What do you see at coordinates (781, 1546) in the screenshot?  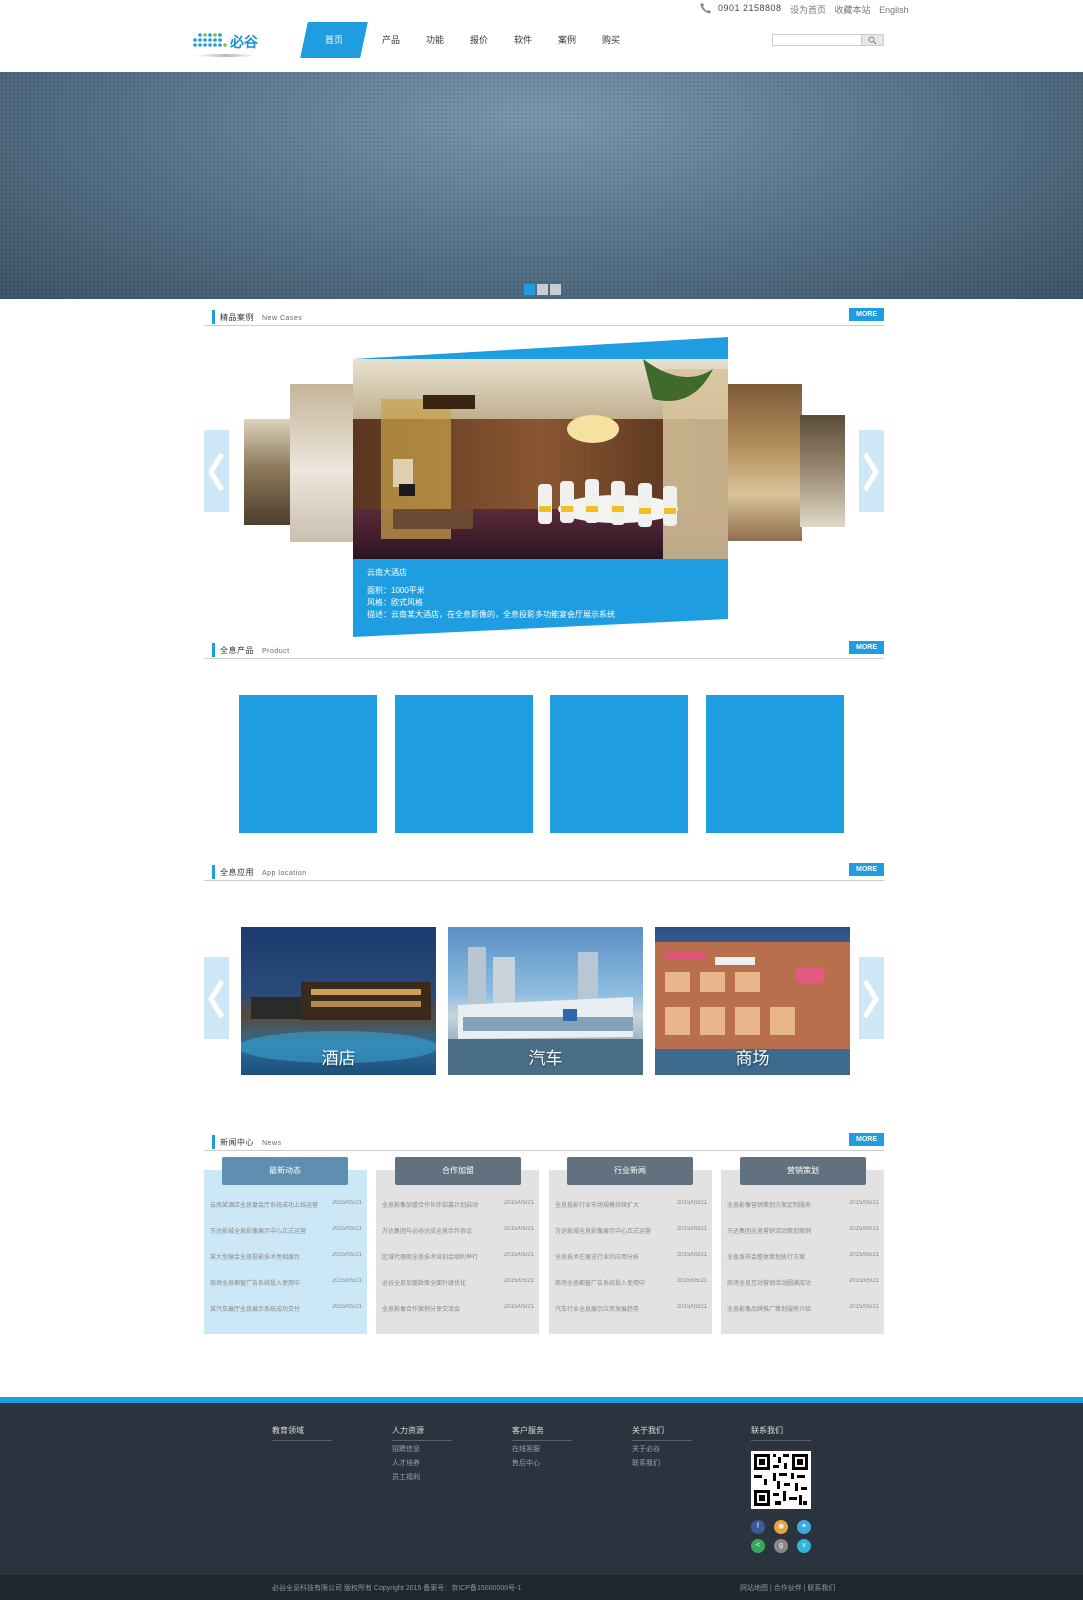 I see `google-plus-icon: g` at bounding box center [781, 1546].